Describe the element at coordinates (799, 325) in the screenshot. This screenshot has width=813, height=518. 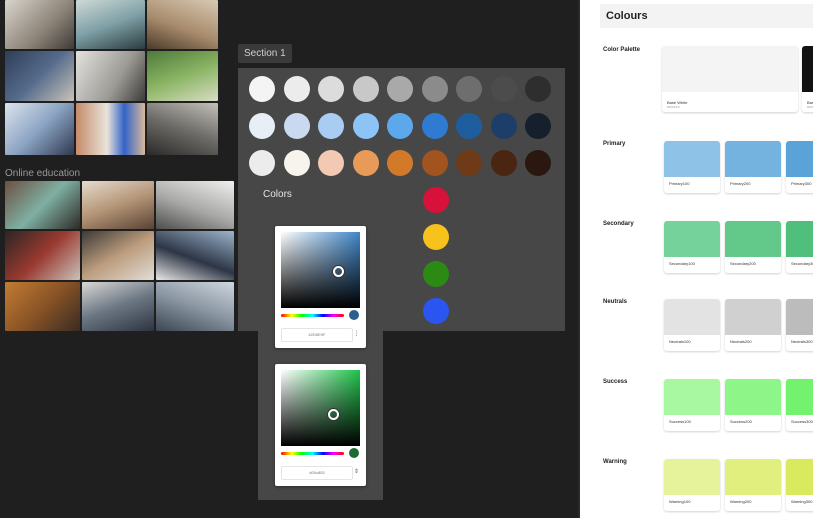
I see `colour-card: Neutrals300` at that location.